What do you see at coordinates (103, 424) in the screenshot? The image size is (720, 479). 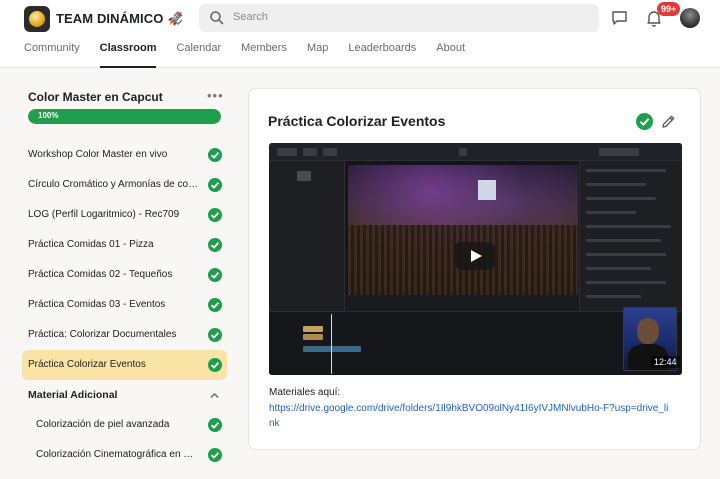 I see `lesson-label: Colorización de piel avanzada` at bounding box center [103, 424].